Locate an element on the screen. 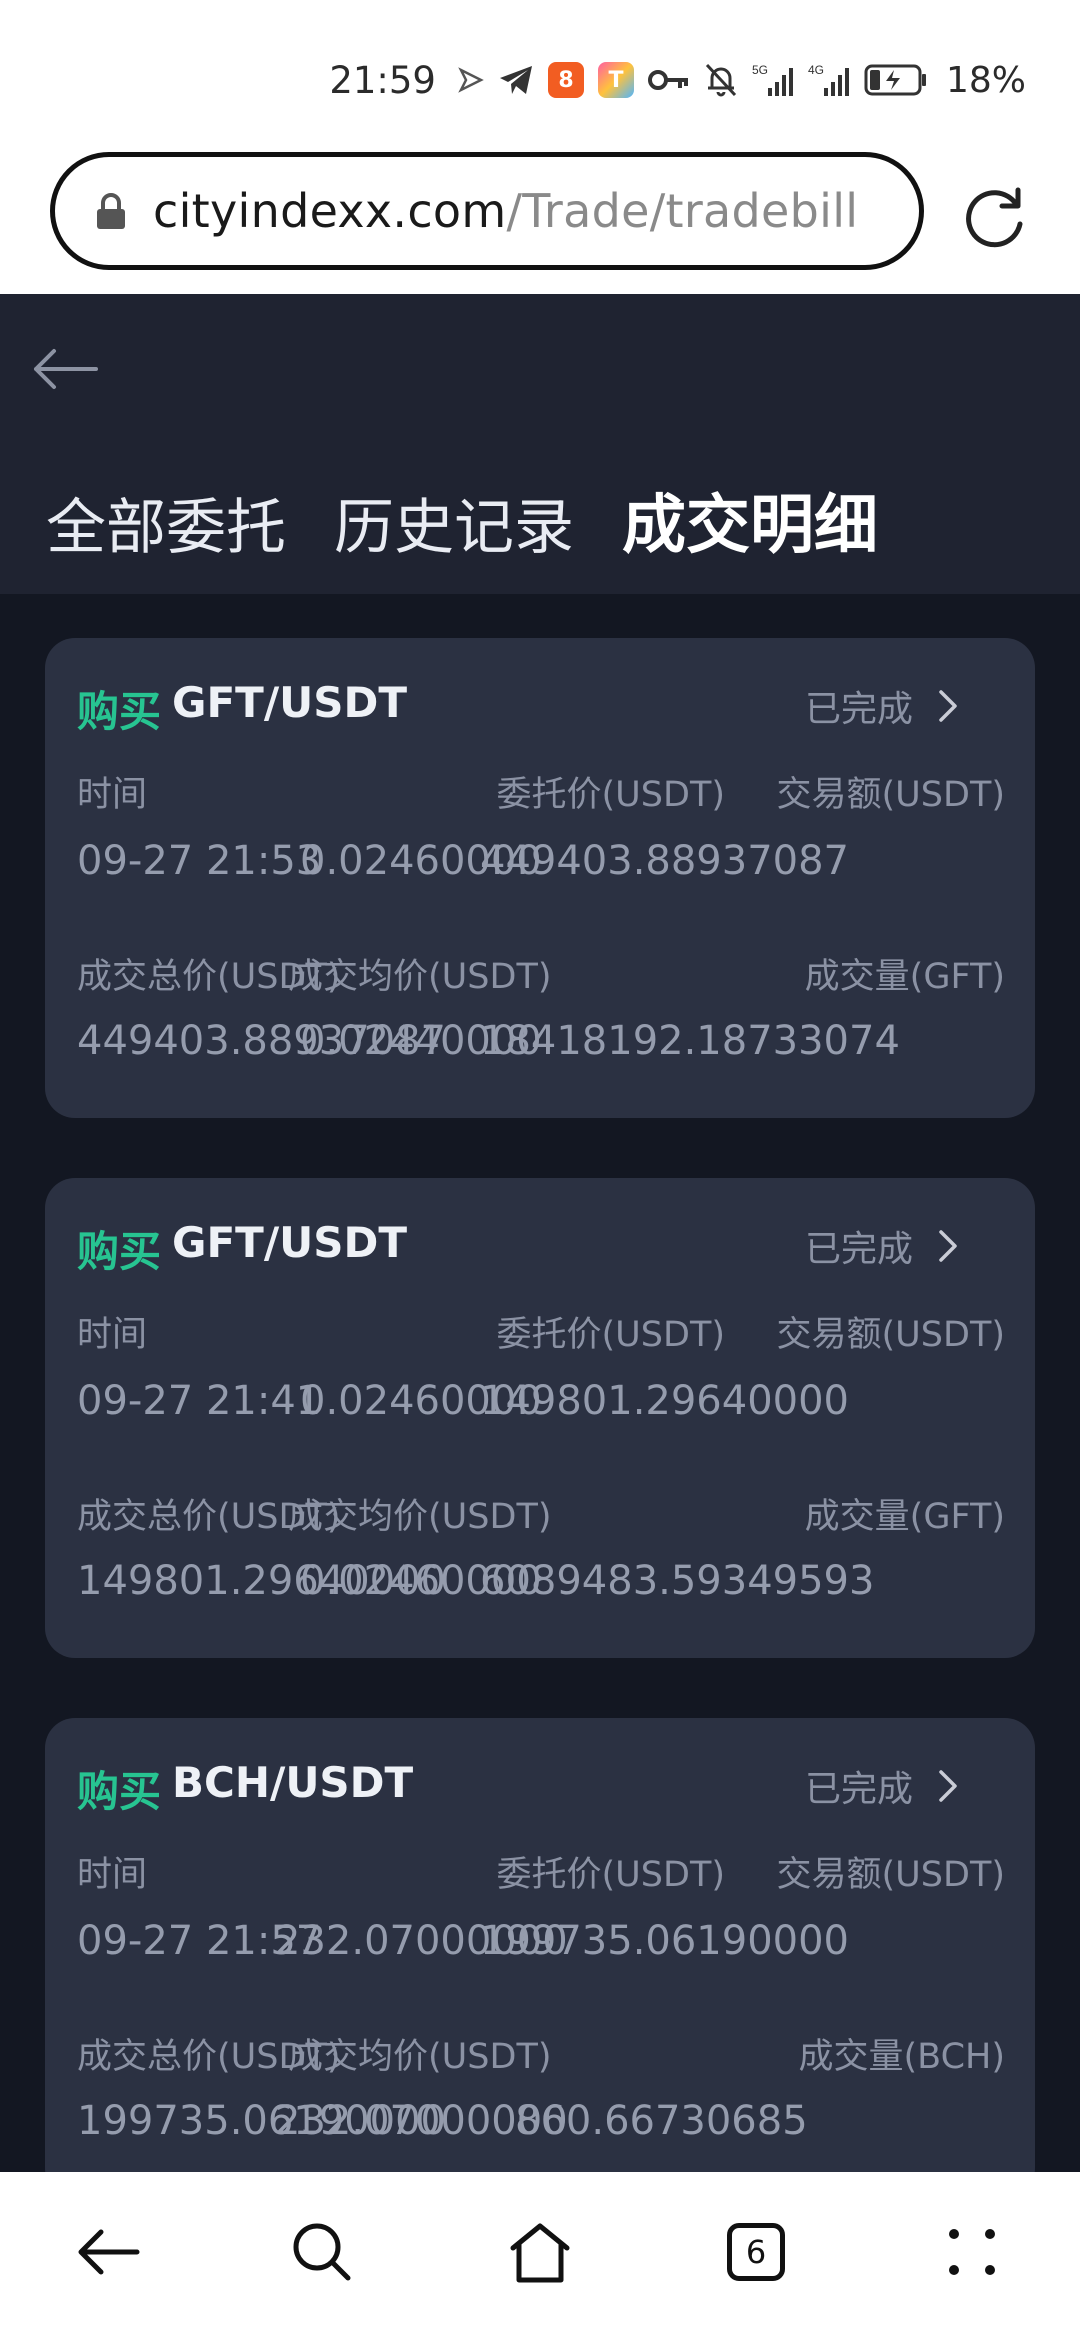 The width and height of the screenshot is (1080, 2340). trading-pair: BCH/USDT is located at coordinates (293, 1782).